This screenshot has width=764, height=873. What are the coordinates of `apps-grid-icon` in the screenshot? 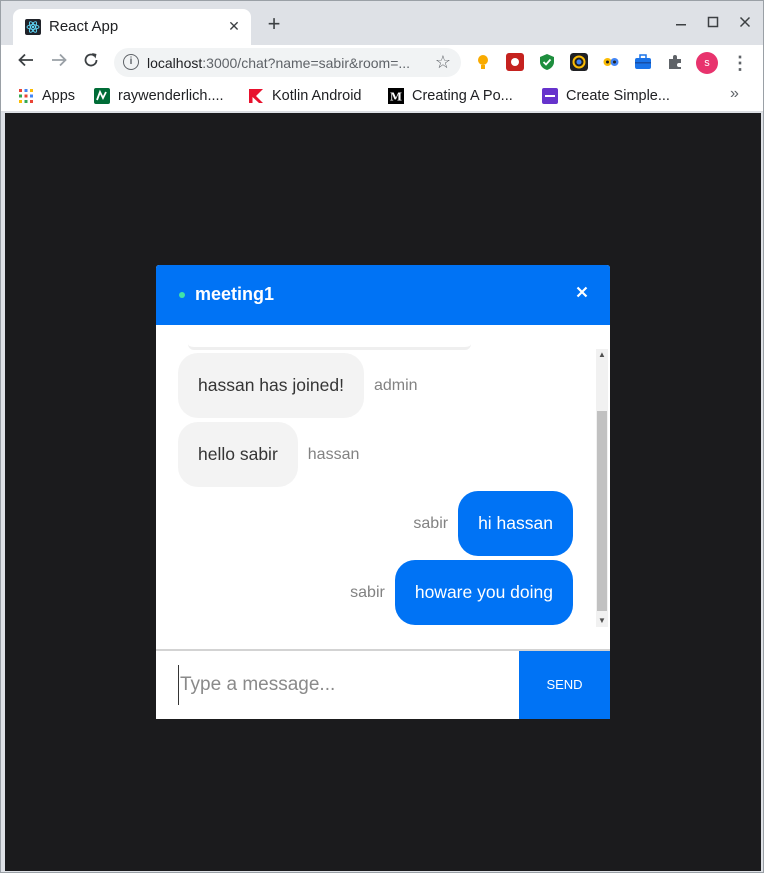 It's located at (26, 96).